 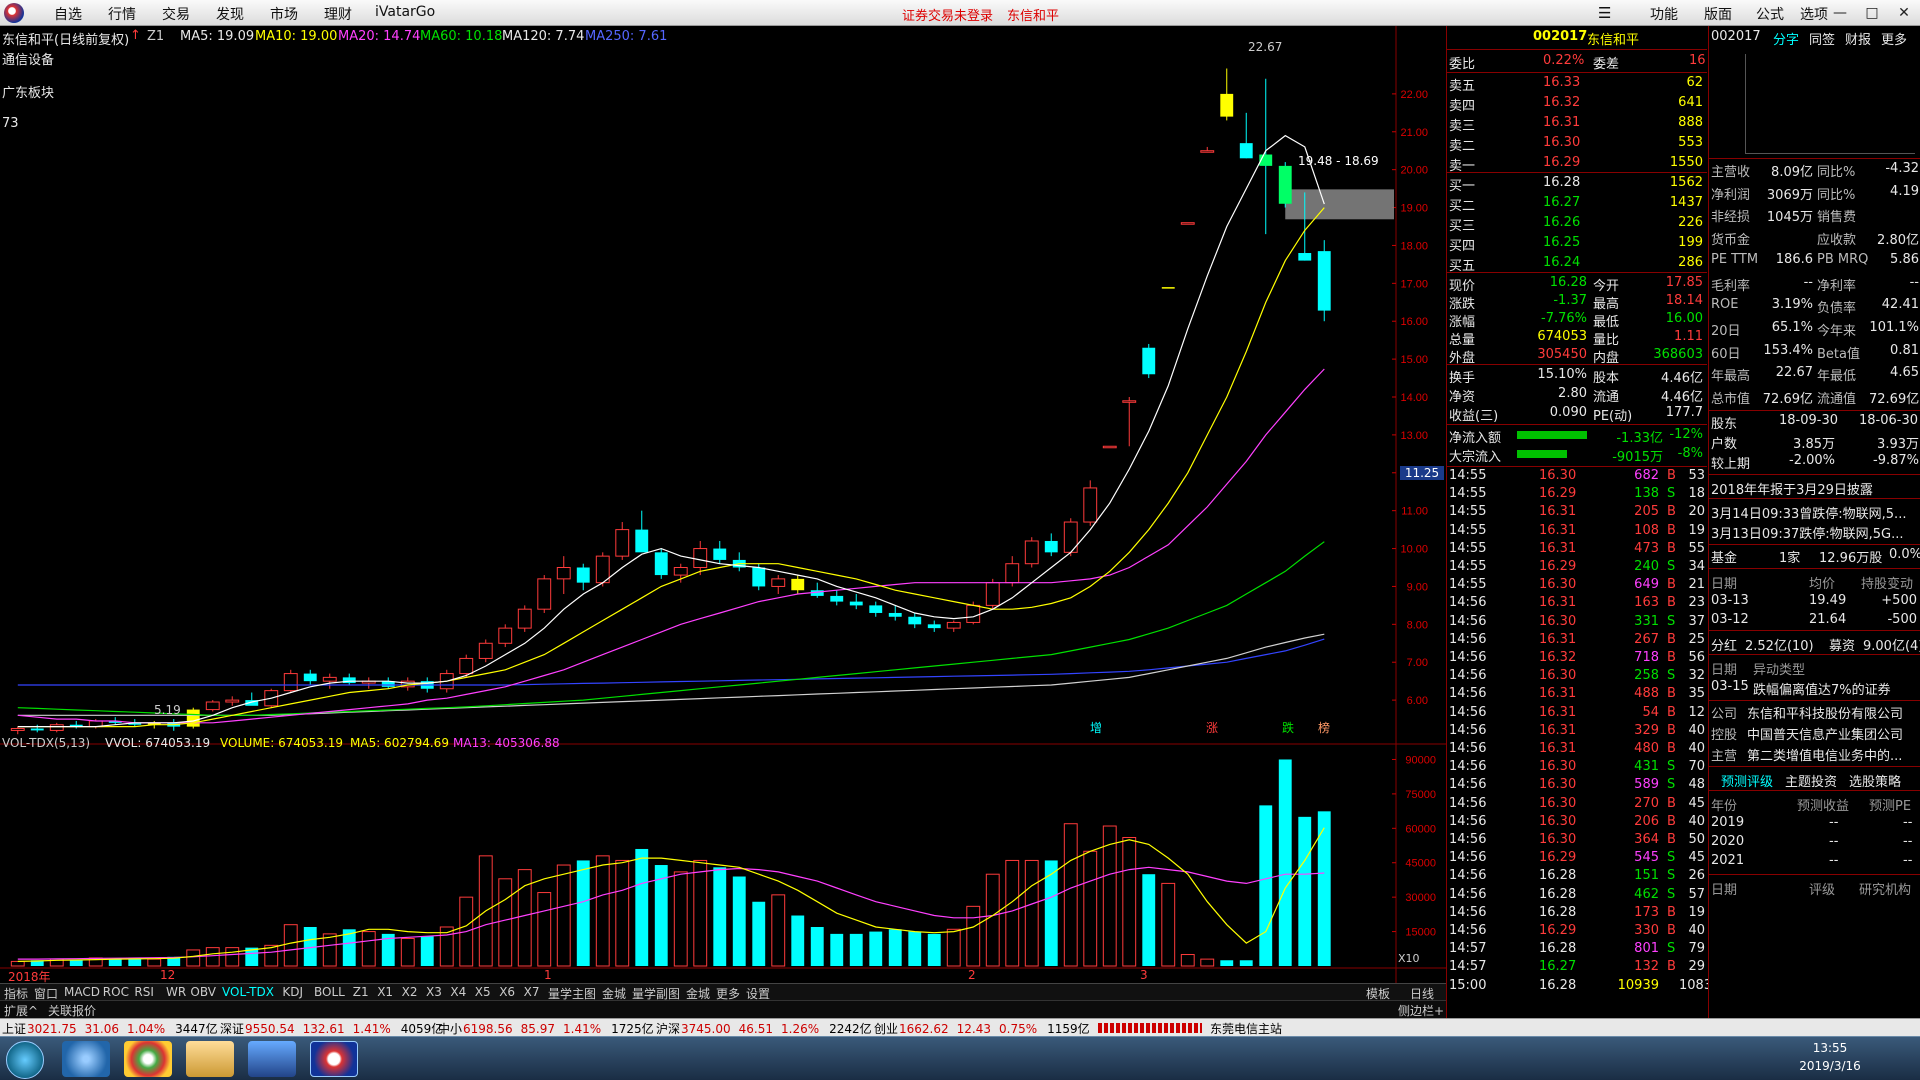 What do you see at coordinates (1875, 780) in the screenshot?
I see `forecast-tab-2: 选股策略` at bounding box center [1875, 780].